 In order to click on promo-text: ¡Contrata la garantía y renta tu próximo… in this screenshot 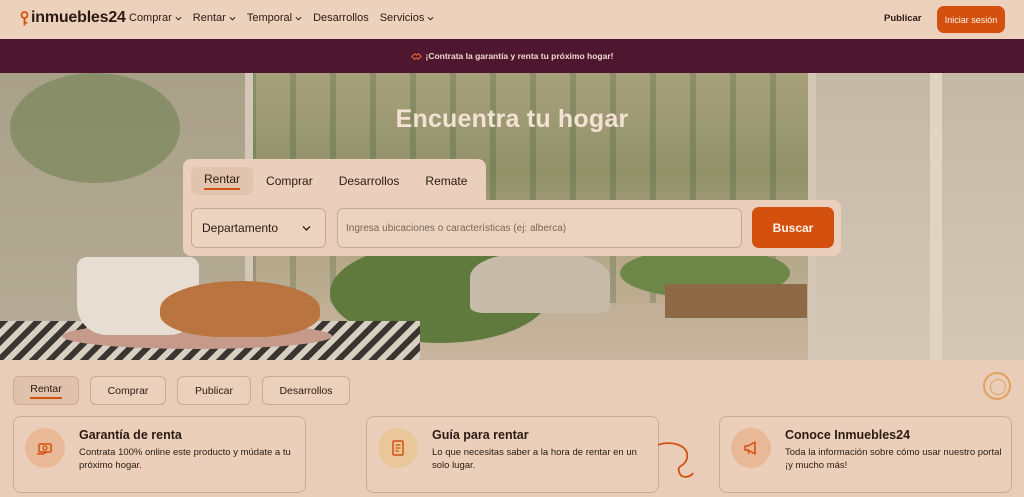, I will do `click(519, 56)`.